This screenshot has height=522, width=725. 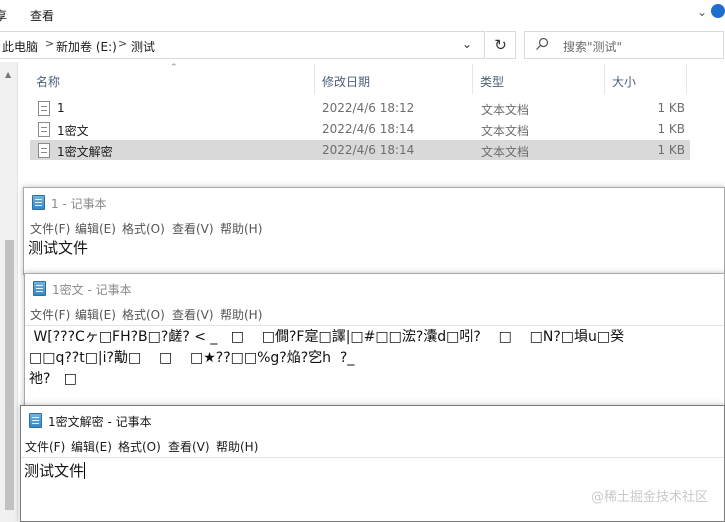 I want to click on text-line-with-cursor: 测试文件, so click(x=55, y=470).